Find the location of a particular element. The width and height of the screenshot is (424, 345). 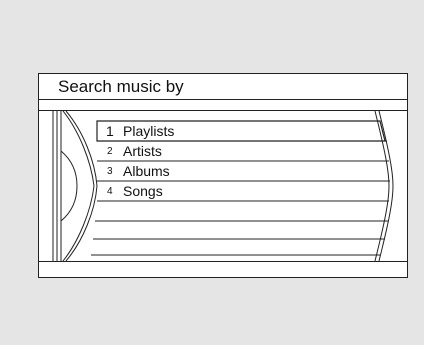

left-wheel-icon is located at coordinates (75, 186).